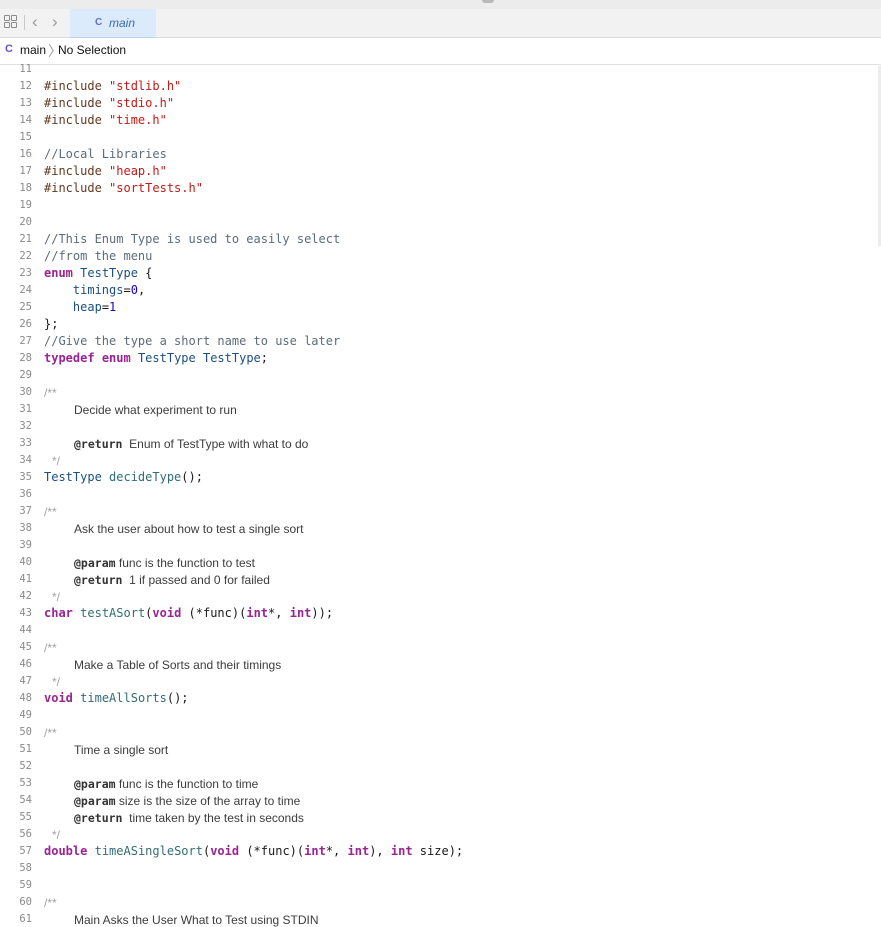 Image resolution: width=881 pixels, height=927 pixels. What do you see at coordinates (25, 885) in the screenshot?
I see `line-number: 59` at bounding box center [25, 885].